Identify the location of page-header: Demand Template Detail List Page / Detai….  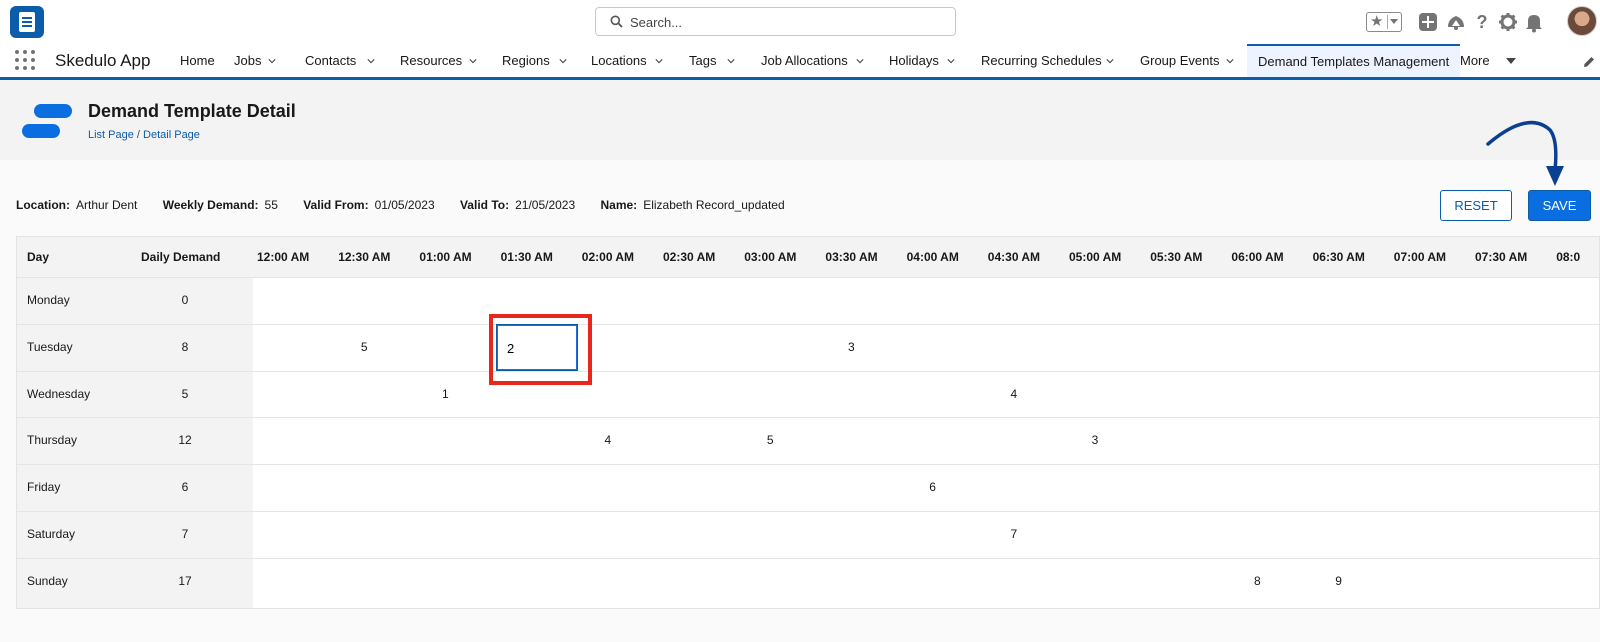
(800, 120).